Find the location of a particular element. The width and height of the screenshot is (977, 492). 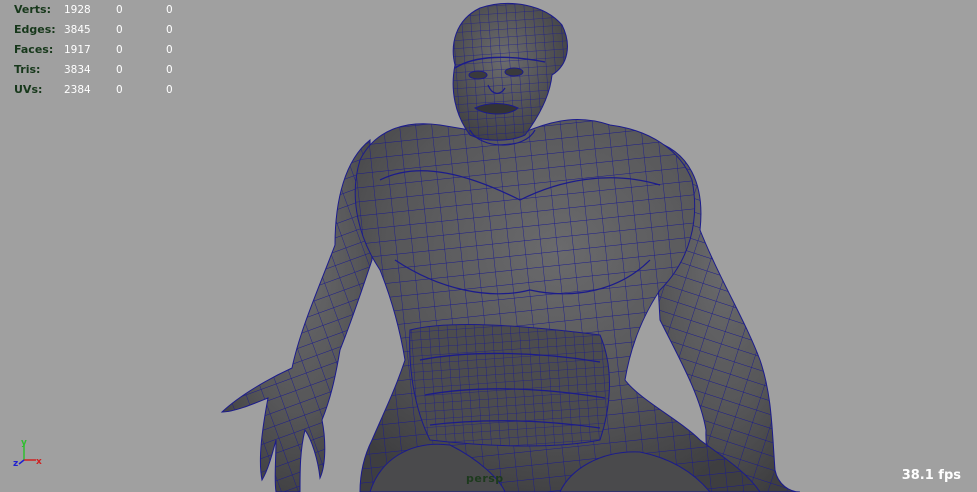

hud-row-faces: Faces: 1917 0 0 is located at coordinates (105, 50).